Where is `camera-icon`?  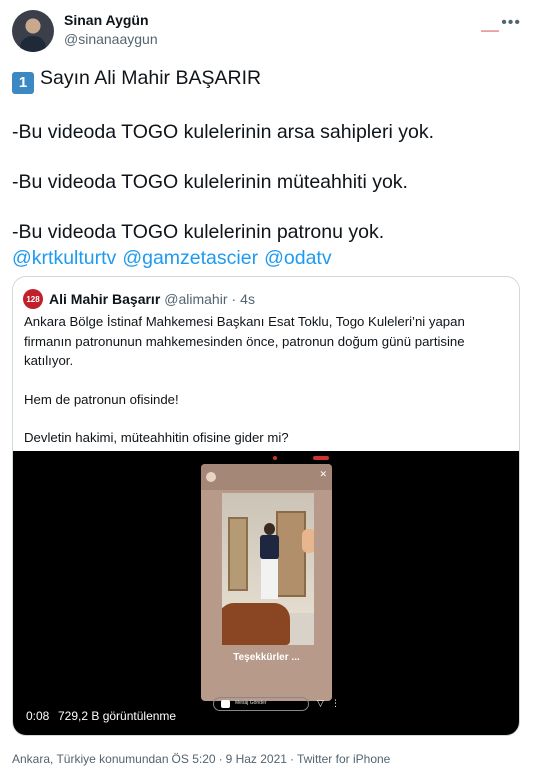
camera-icon is located at coordinates (225, 704).